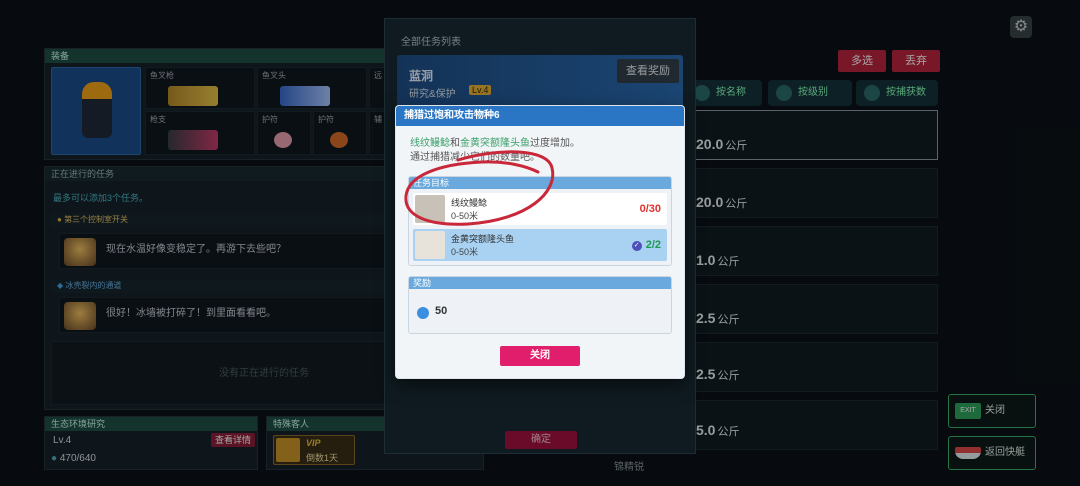 The image size is (1080, 486). What do you see at coordinates (897, 93) in the screenshot?
I see `sort-by-catch: 按捕获数` at bounding box center [897, 93].